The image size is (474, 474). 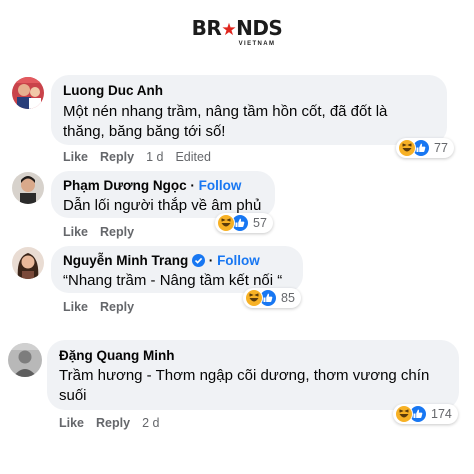 I want to click on star-icon: ★, so click(x=229, y=30).